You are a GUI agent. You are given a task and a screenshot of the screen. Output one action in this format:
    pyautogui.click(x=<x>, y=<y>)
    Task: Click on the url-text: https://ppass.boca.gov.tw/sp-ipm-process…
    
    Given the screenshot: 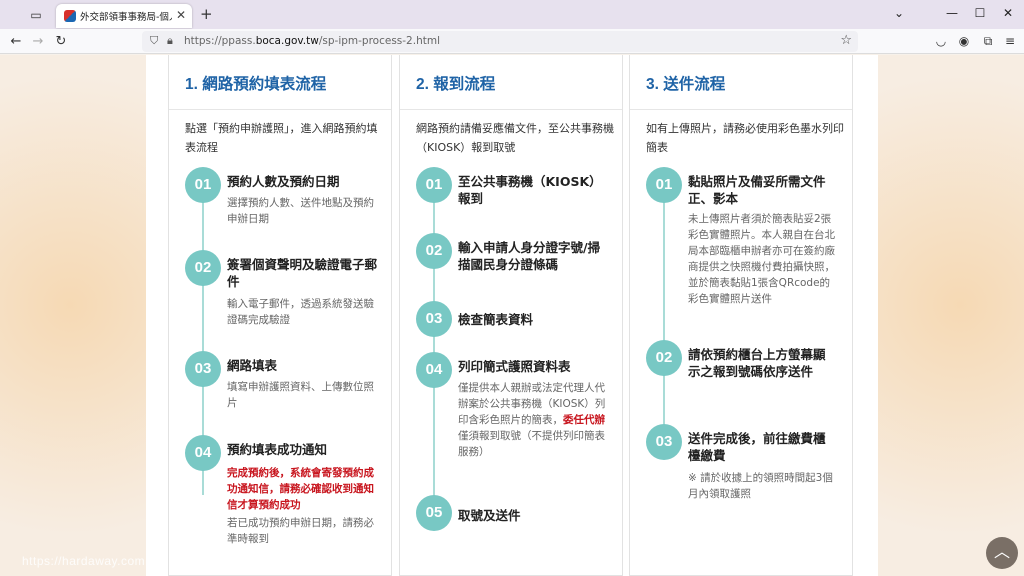 What is the action you would take?
    pyautogui.click(x=312, y=41)
    